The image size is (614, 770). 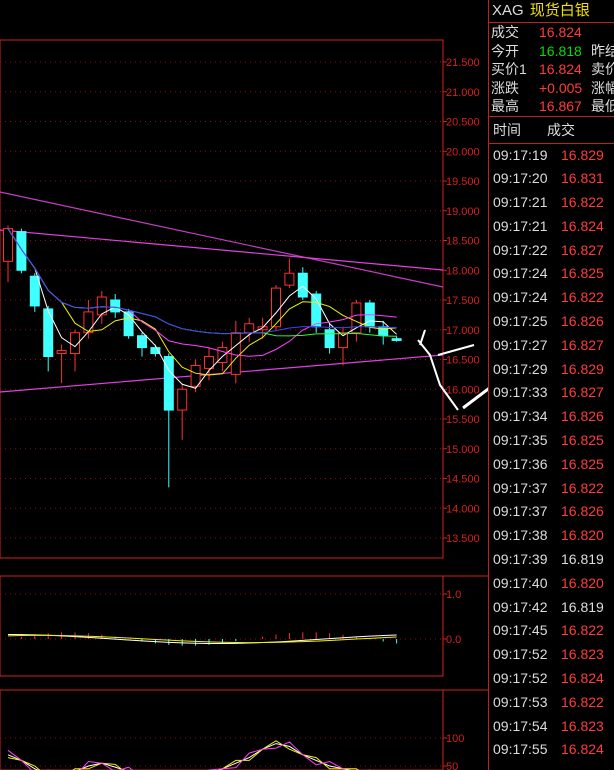 What do you see at coordinates (551, 727) in the screenshot?
I see `tick-row: 09:17:54 16.823` at bounding box center [551, 727].